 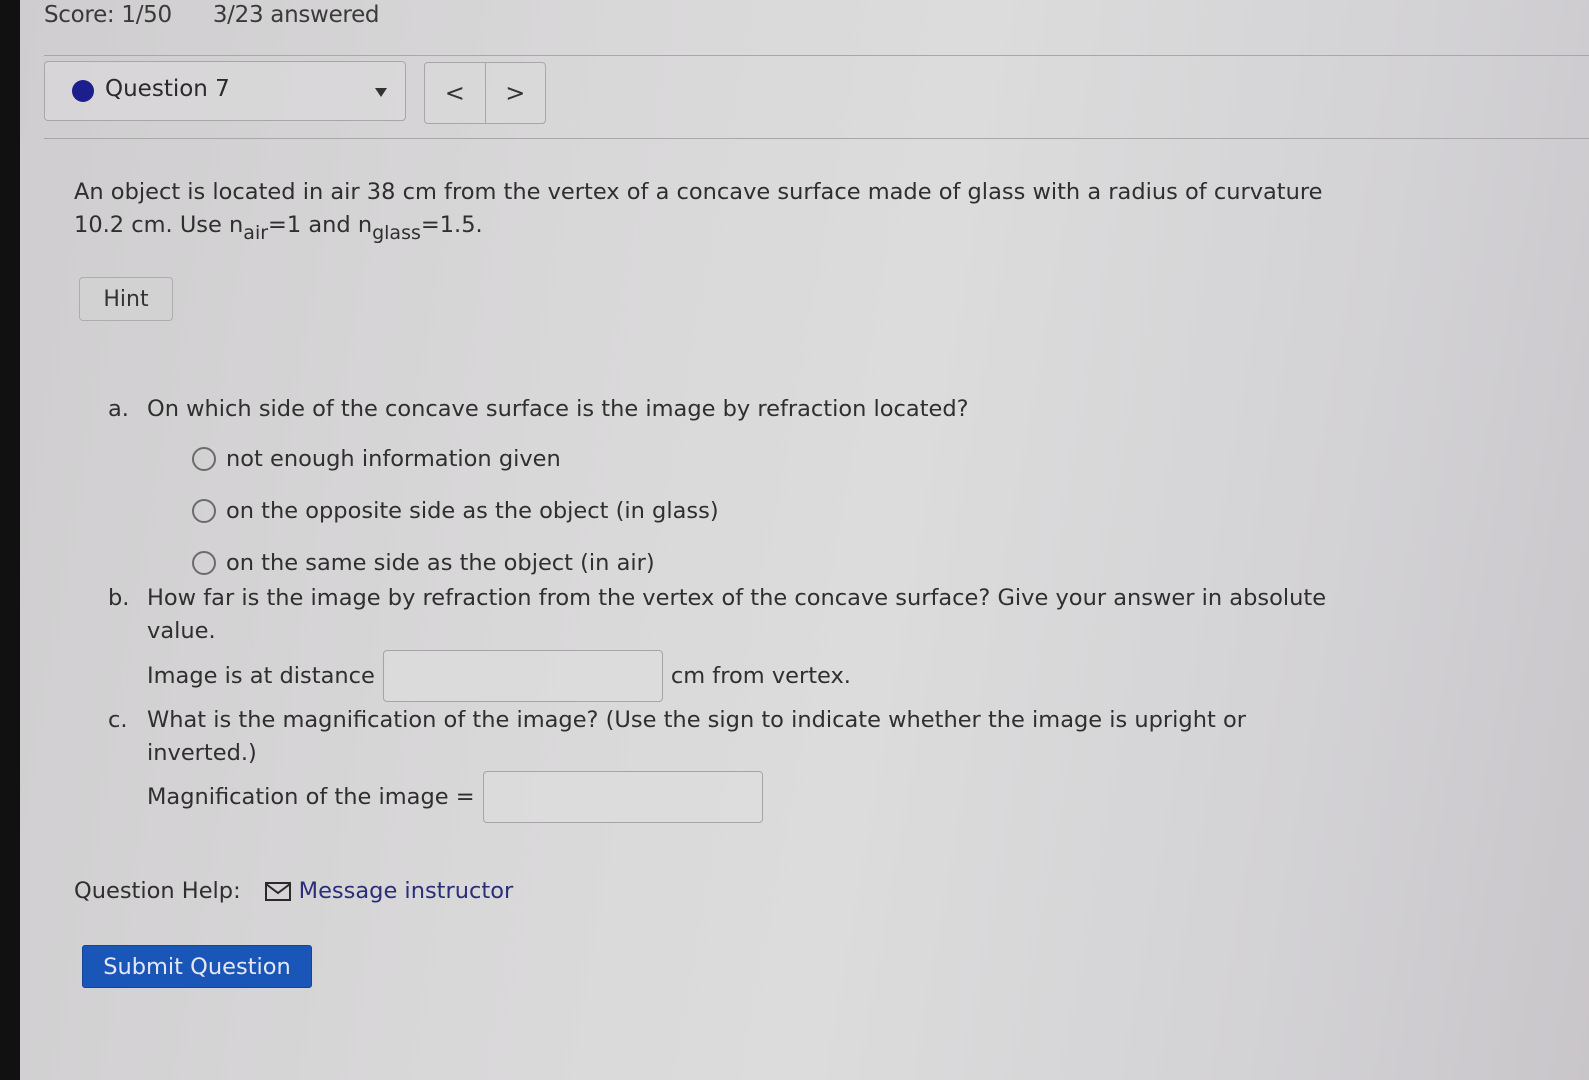 What do you see at coordinates (118, 720) in the screenshot?
I see `part-c-letter: c.` at bounding box center [118, 720].